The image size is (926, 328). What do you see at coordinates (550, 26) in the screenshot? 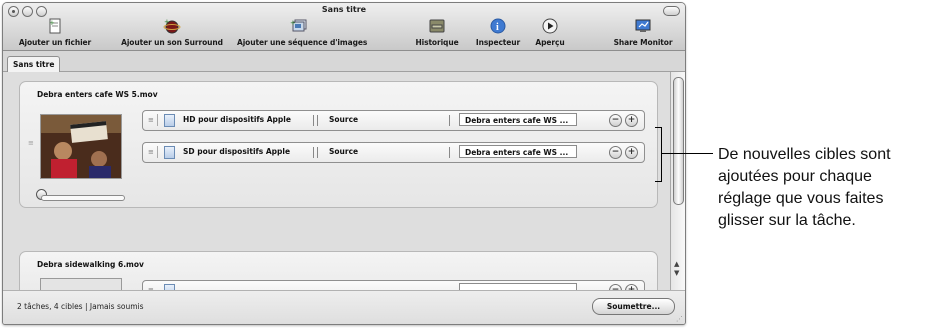
I see `preview-play-icon` at bounding box center [550, 26].